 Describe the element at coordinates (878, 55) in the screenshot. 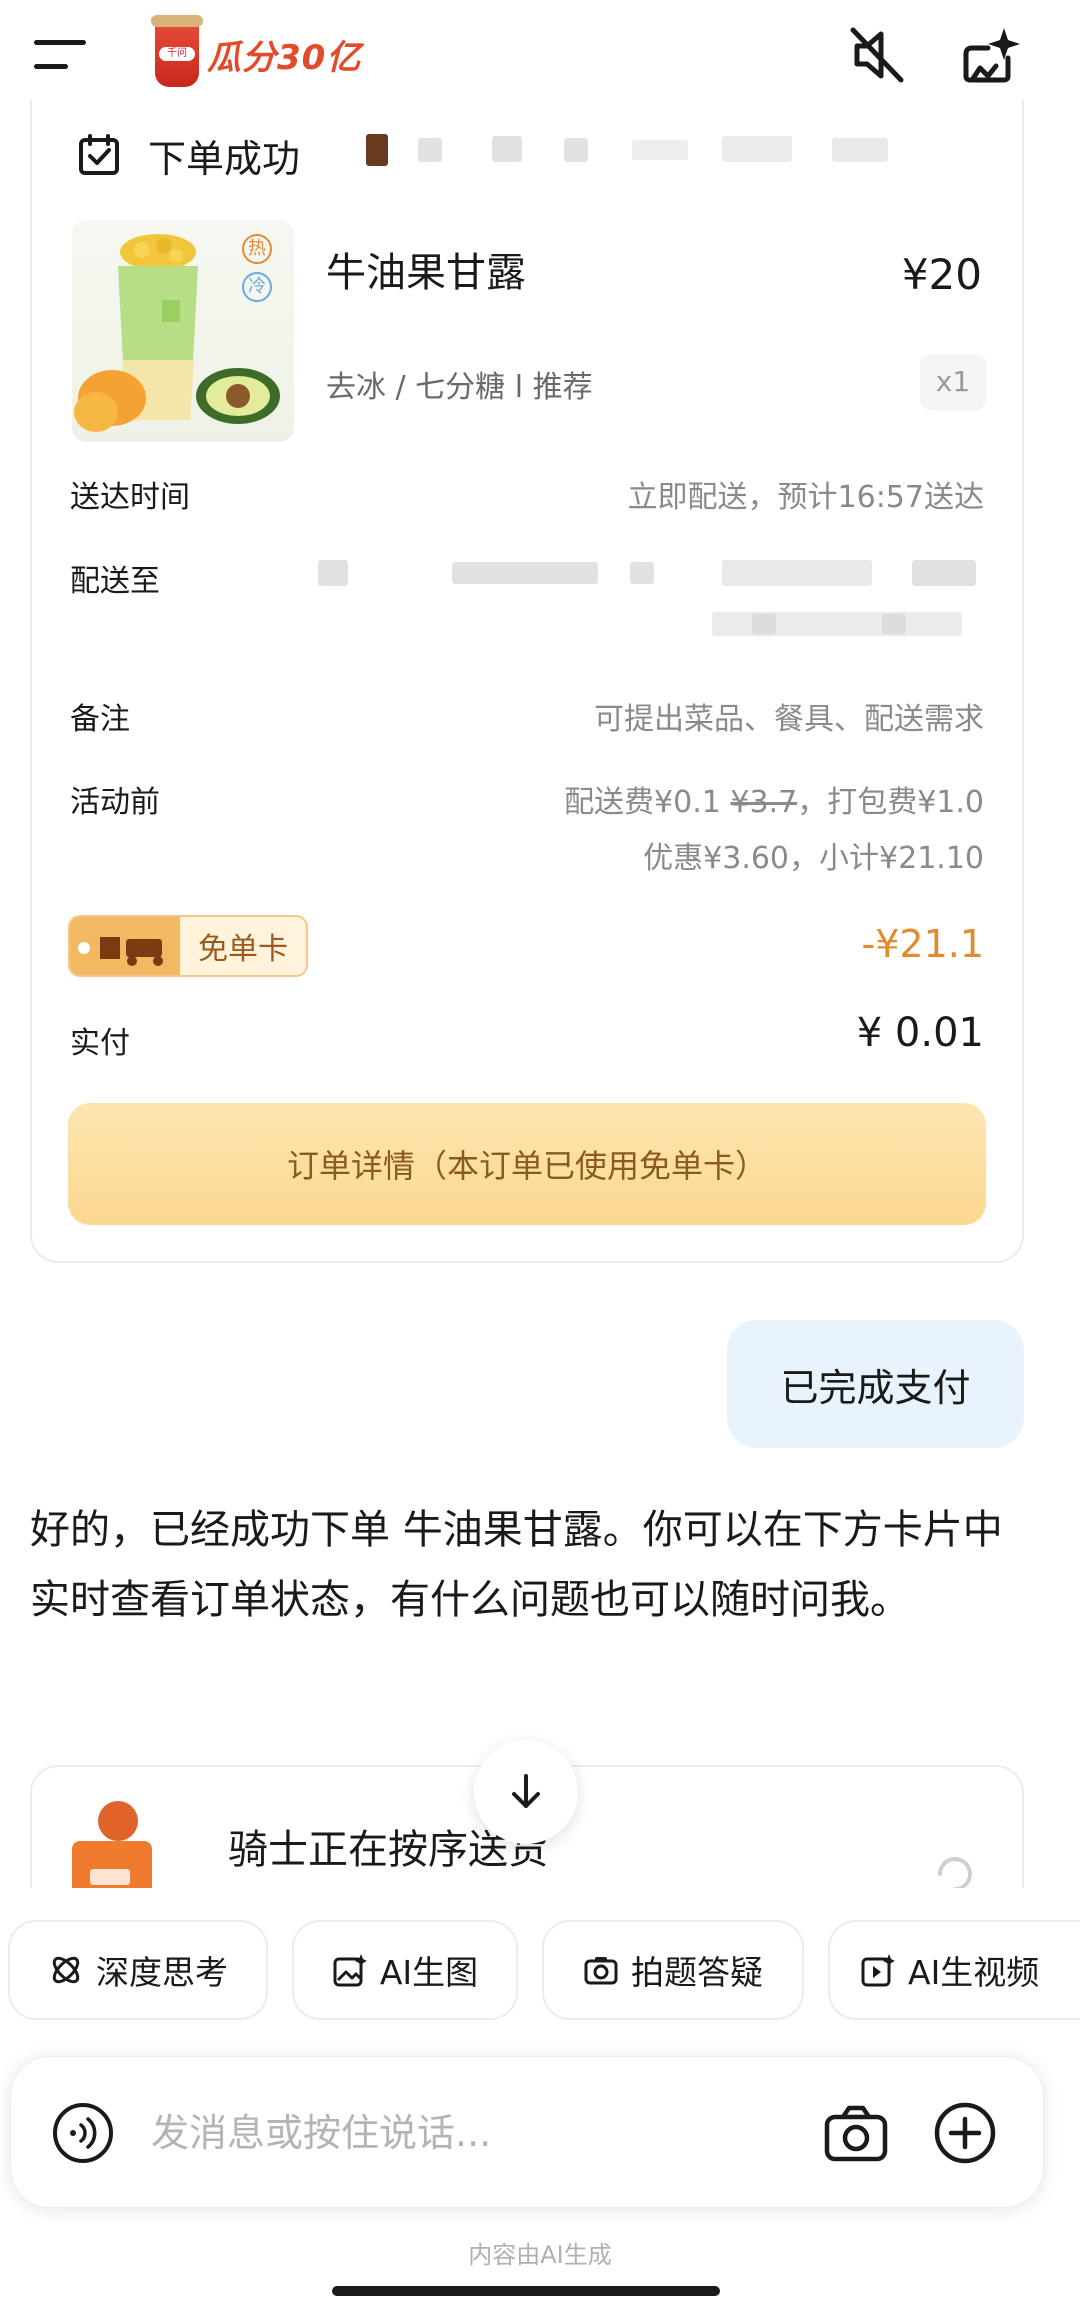

I see `speaker-muted-icon` at that location.